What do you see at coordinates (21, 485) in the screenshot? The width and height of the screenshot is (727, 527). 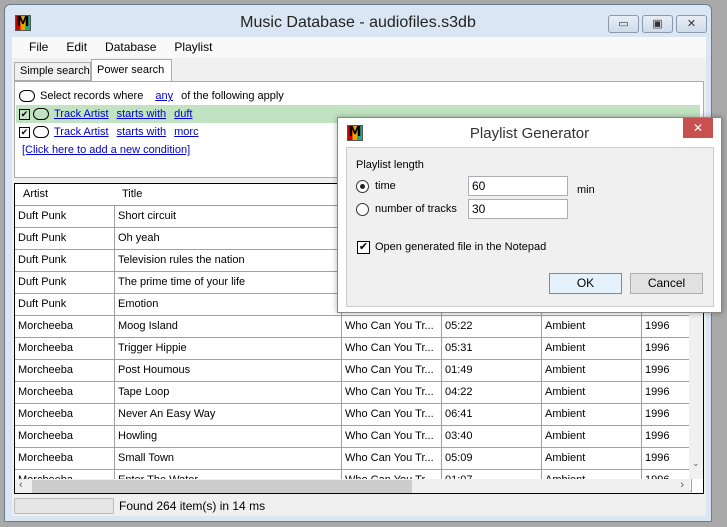 I see `scroll-left-icon: ‹` at bounding box center [21, 485].